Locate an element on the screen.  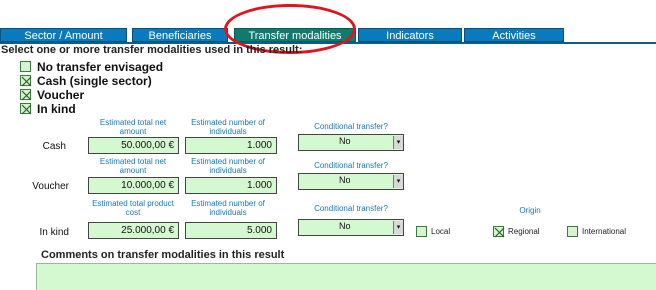
inkind-origin-header: Origin is located at coordinates (530, 210).